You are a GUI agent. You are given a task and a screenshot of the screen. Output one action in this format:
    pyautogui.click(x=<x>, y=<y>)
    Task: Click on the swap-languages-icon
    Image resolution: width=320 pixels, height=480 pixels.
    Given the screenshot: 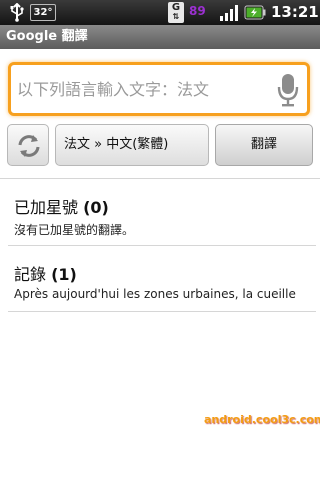 What is the action you would take?
    pyautogui.click(x=29, y=146)
    